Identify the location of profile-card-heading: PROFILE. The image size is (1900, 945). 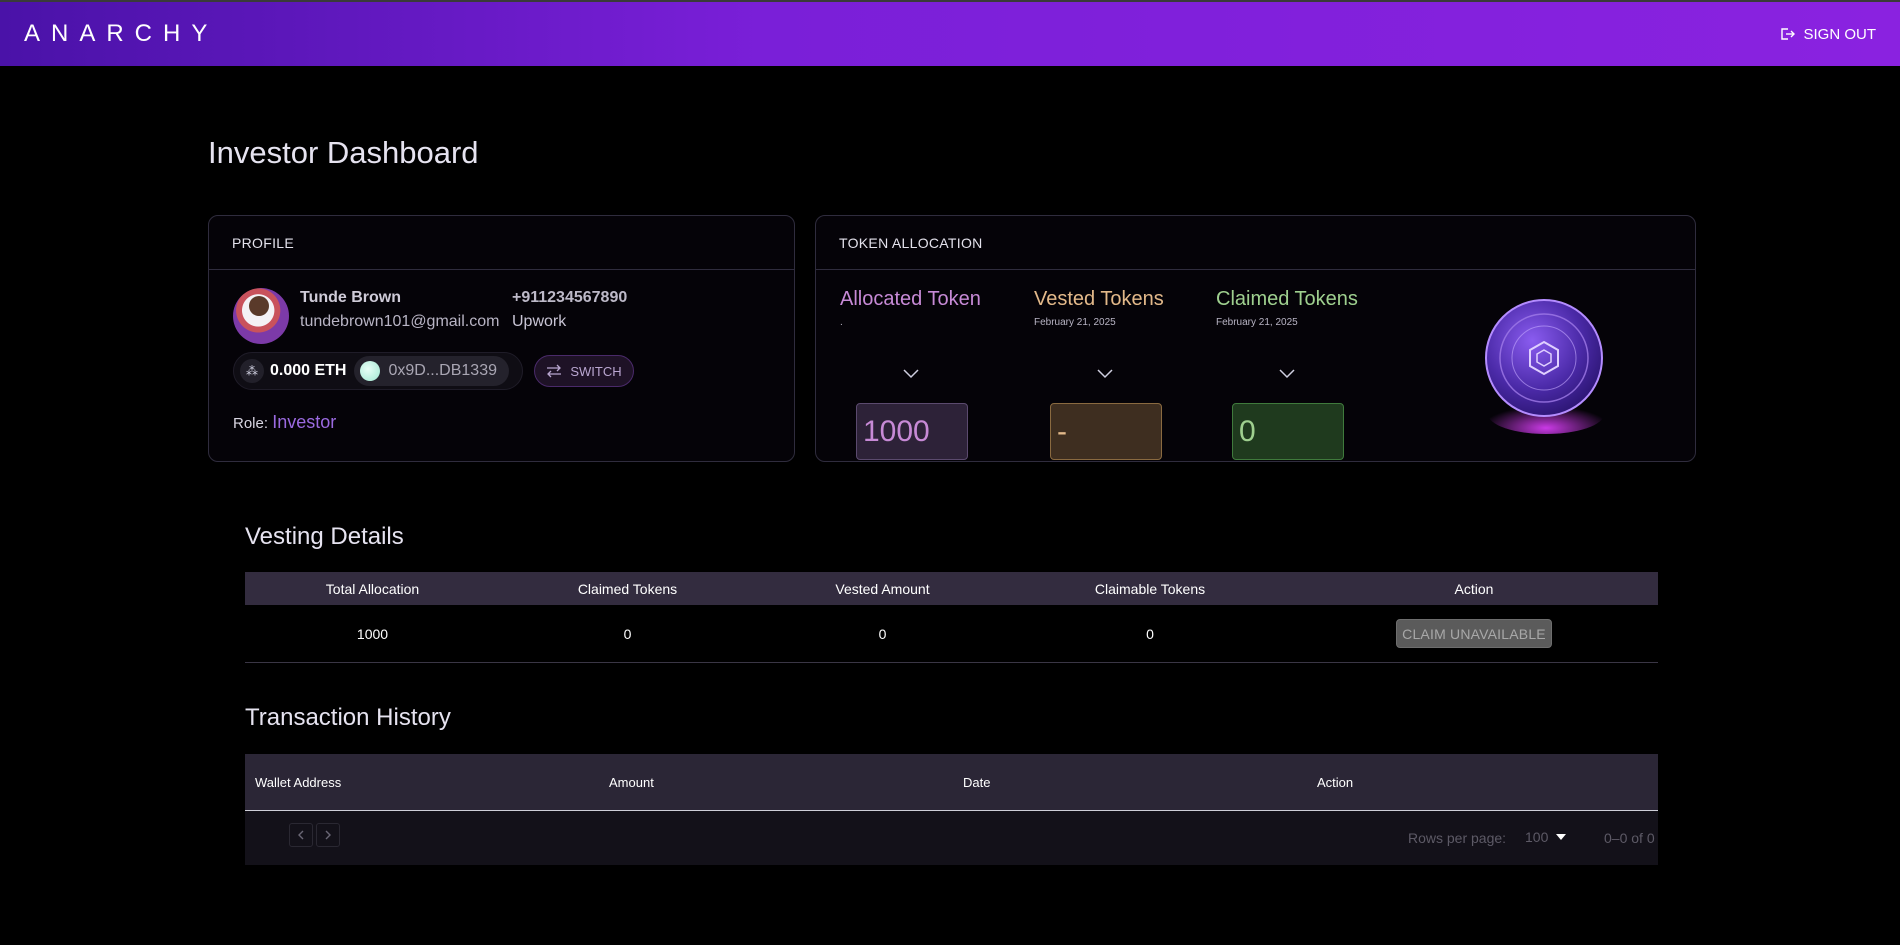
(501, 243).